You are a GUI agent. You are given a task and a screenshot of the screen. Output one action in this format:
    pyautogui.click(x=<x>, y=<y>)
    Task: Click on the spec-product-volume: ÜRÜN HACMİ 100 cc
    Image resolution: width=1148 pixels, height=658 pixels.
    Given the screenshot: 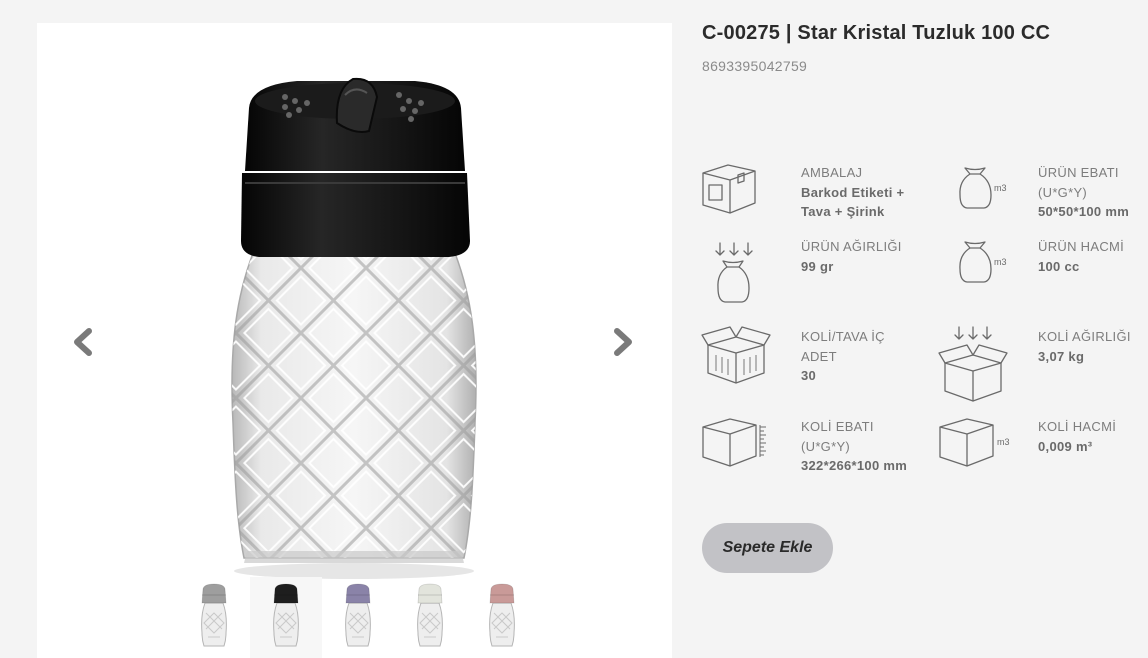 What is the action you would take?
    pyautogui.click(x=1081, y=256)
    